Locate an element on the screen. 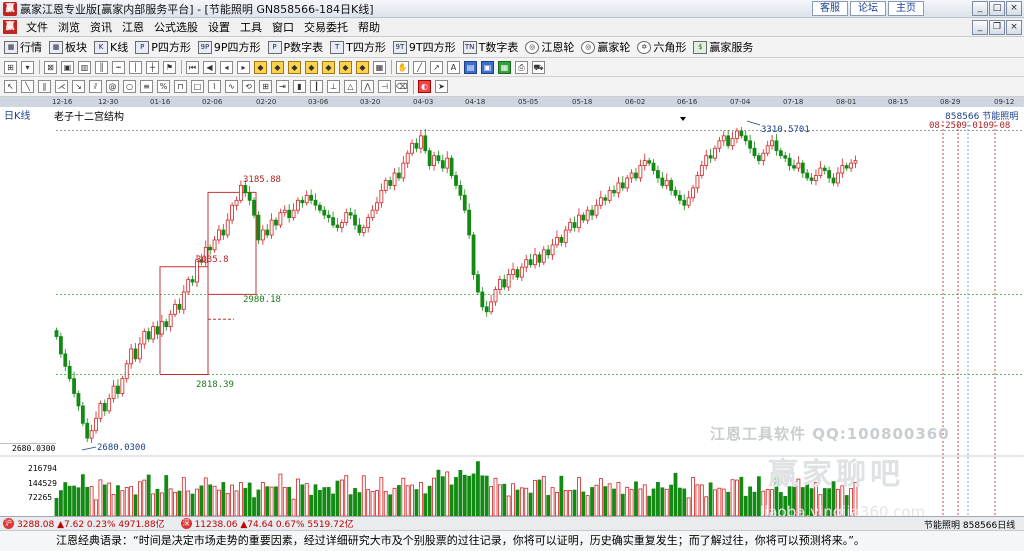 The height and width of the screenshot is (551, 1024). maximize-icon: □ is located at coordinates (997, 8).